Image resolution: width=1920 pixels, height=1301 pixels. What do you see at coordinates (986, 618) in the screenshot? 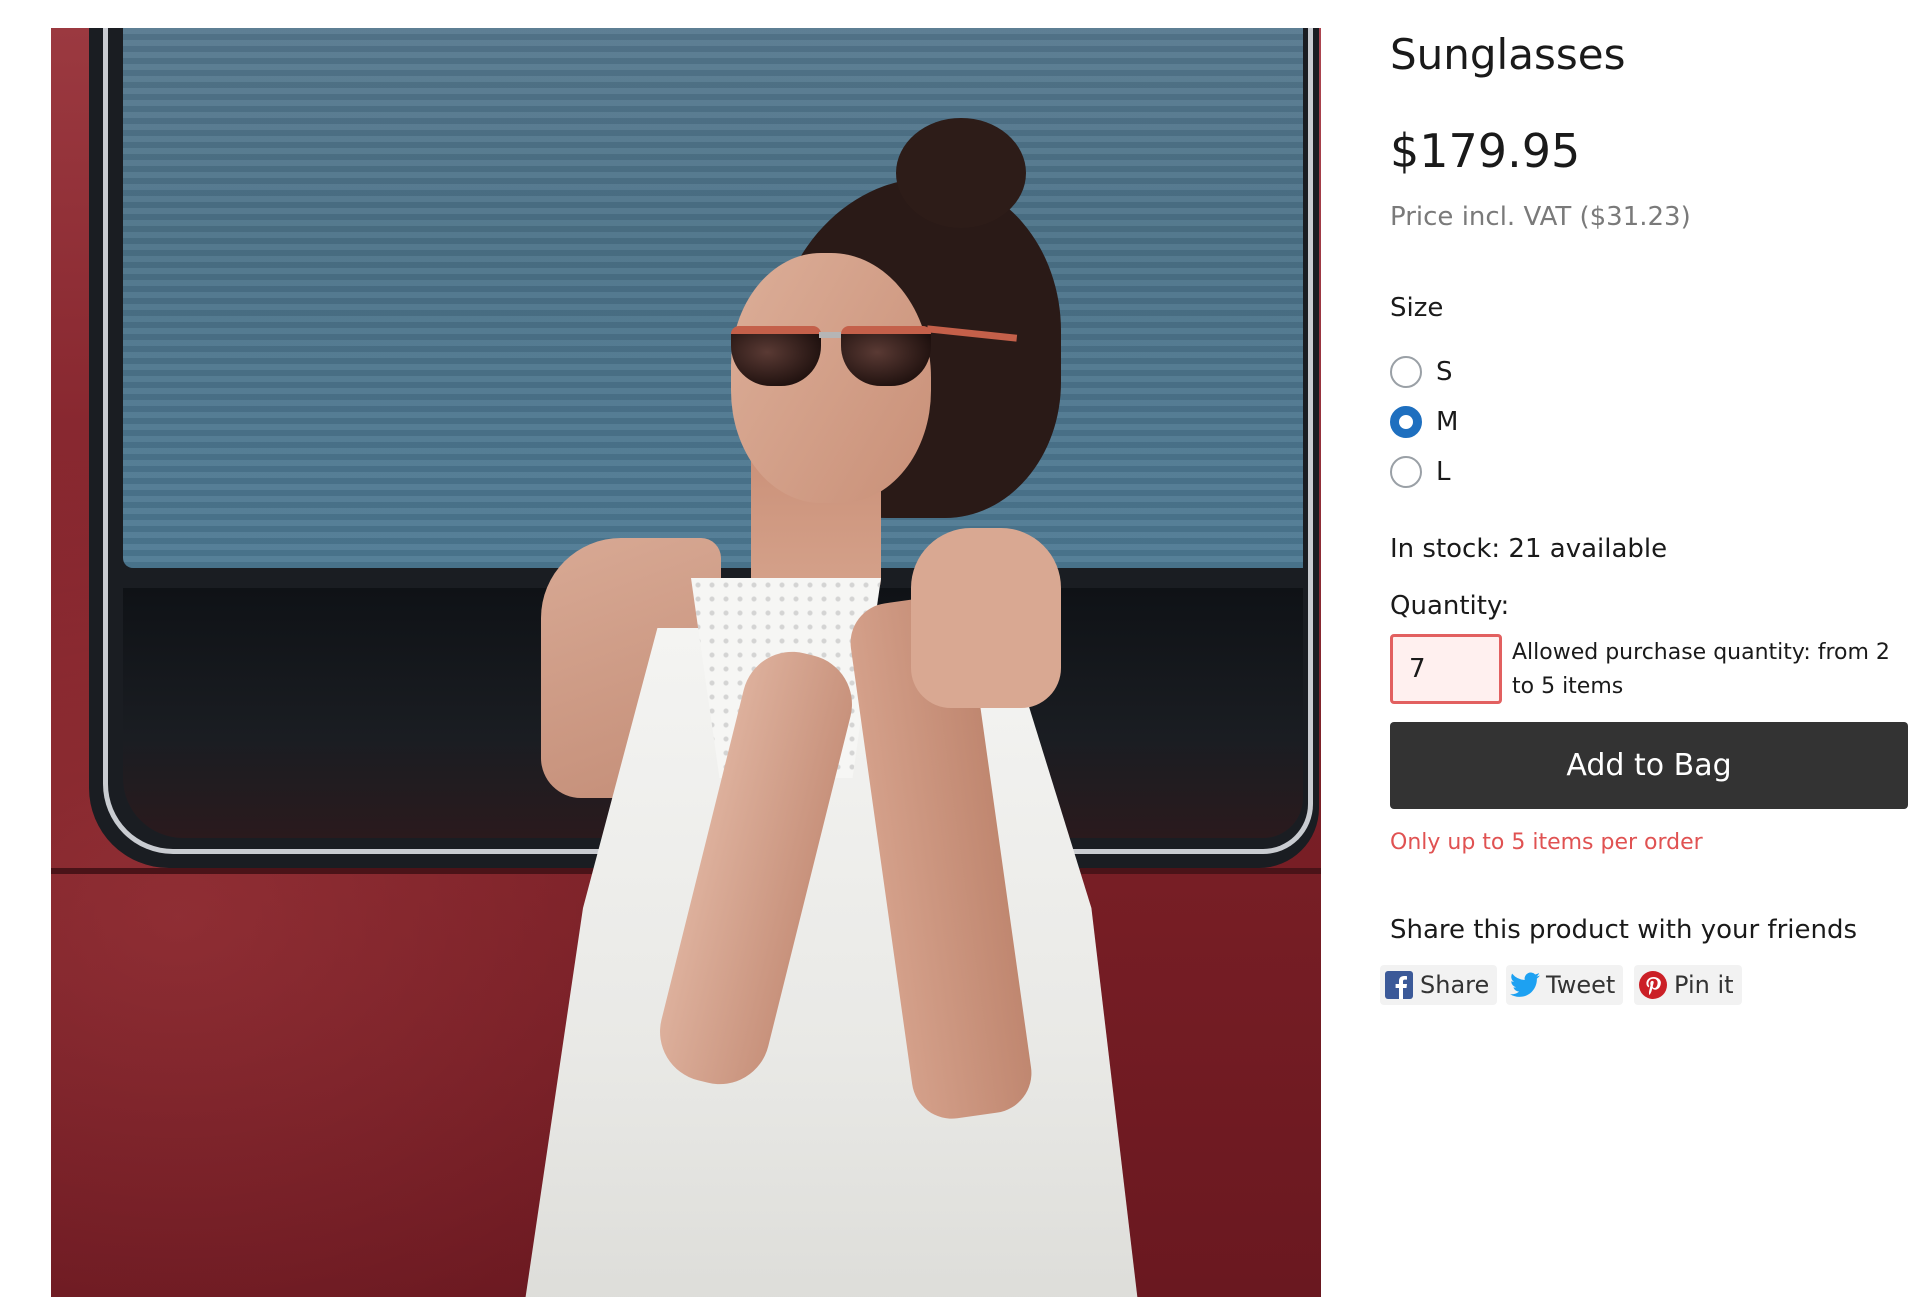
I see `model-hands` at bounding box center [986, 618].